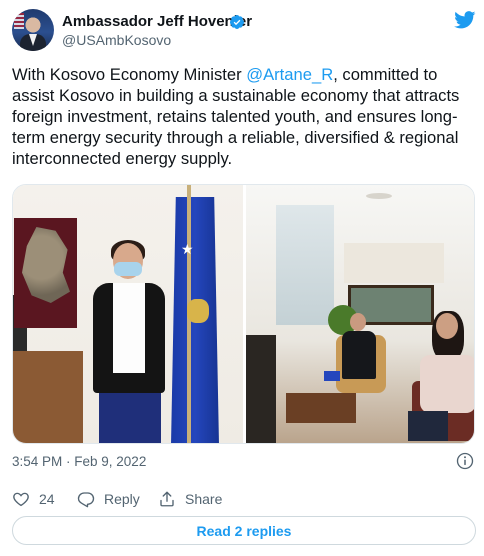  Describe the element at coordinates (116, 40) in the screenshot. I see `author-handle: @USAmbKosovo` at that location.